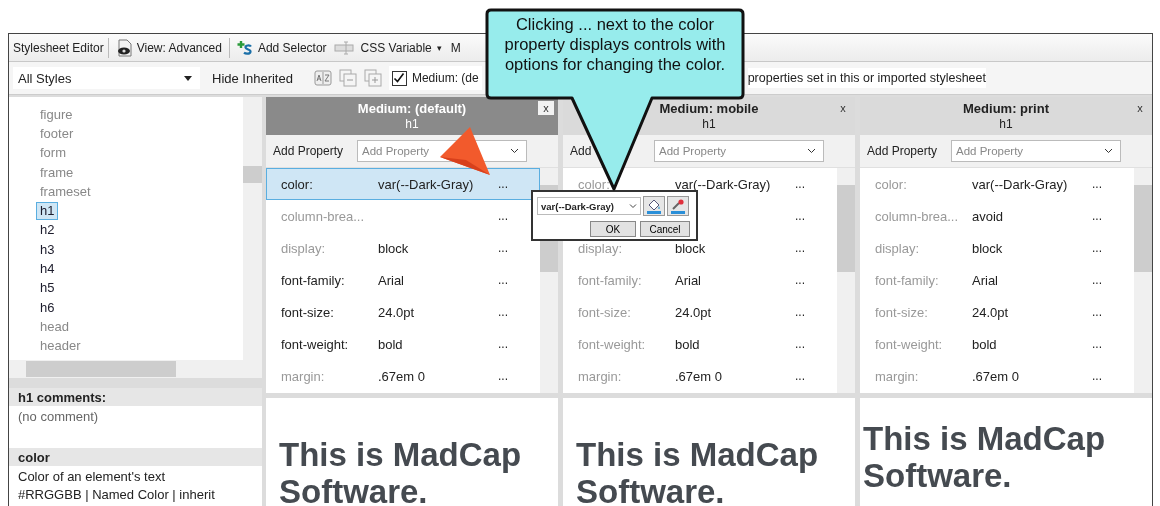  What do you see at coordinates (372, 78) in the screenshot?
I see `expand-icon` at bounding box center [372, 78].